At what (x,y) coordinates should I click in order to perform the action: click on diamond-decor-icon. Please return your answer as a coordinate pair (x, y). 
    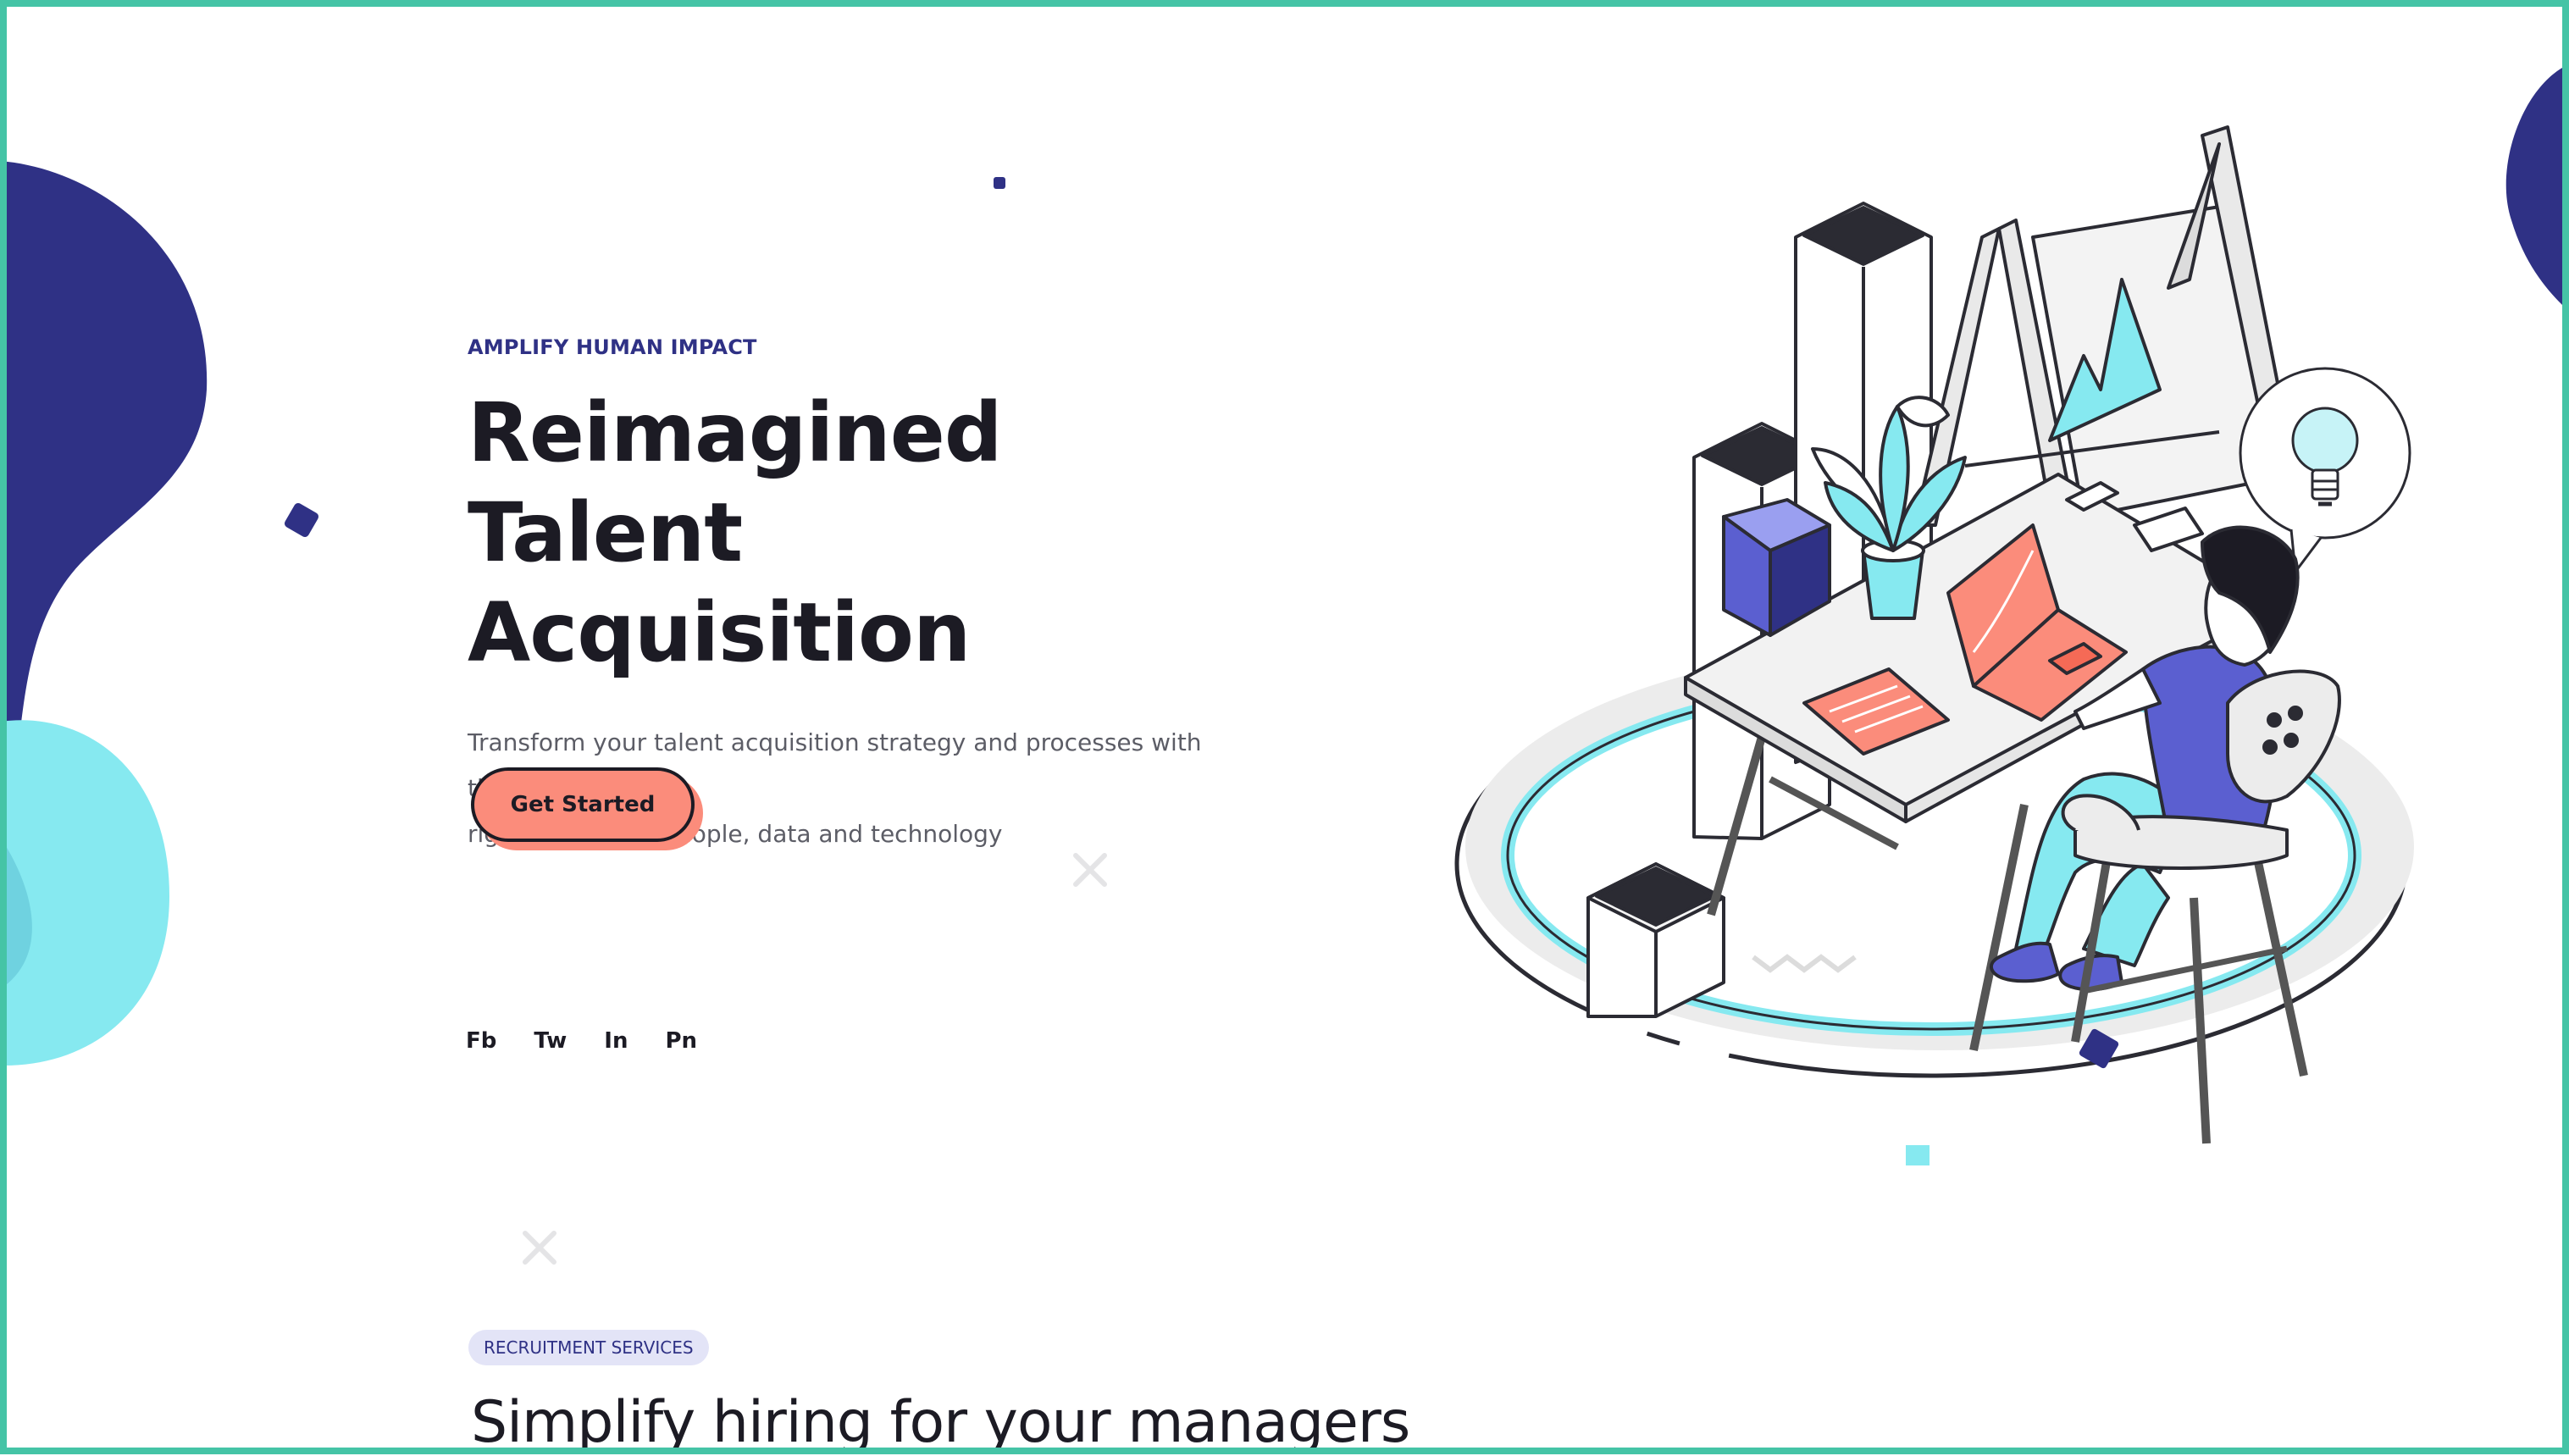
    Looking at the image, I should click on (302, 520).